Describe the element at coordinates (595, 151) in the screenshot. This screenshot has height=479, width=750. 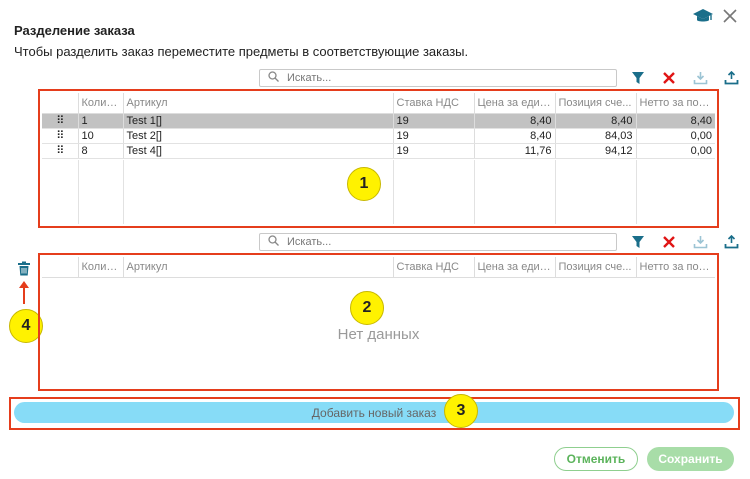
I see `cell-position: 94,12` at that location.